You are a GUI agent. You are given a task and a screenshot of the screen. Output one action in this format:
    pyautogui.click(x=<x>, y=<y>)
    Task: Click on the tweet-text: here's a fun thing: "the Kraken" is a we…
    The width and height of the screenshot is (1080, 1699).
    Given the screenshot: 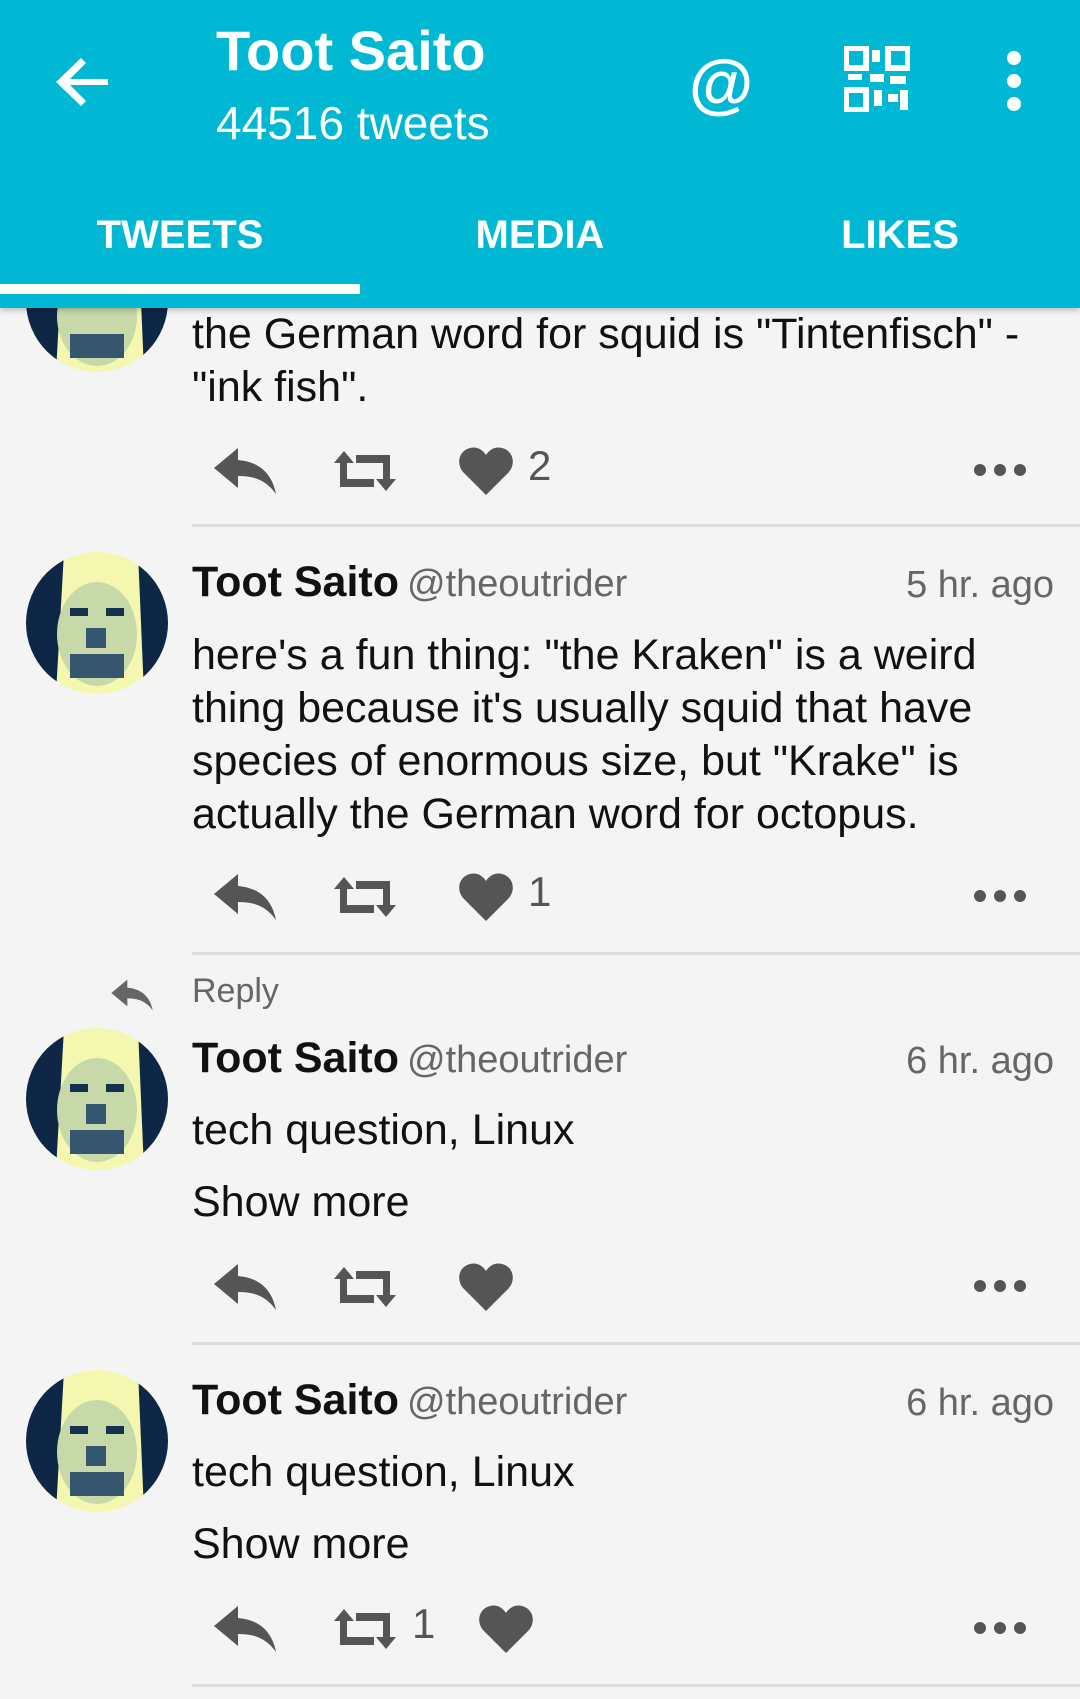 What is the action you would take?
    pyautogui.click(x=584, y=734)
    